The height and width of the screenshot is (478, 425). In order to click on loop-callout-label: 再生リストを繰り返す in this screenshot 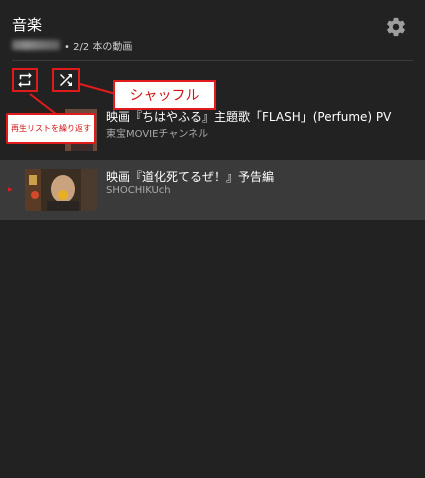, I will do `click(51, 128)`.